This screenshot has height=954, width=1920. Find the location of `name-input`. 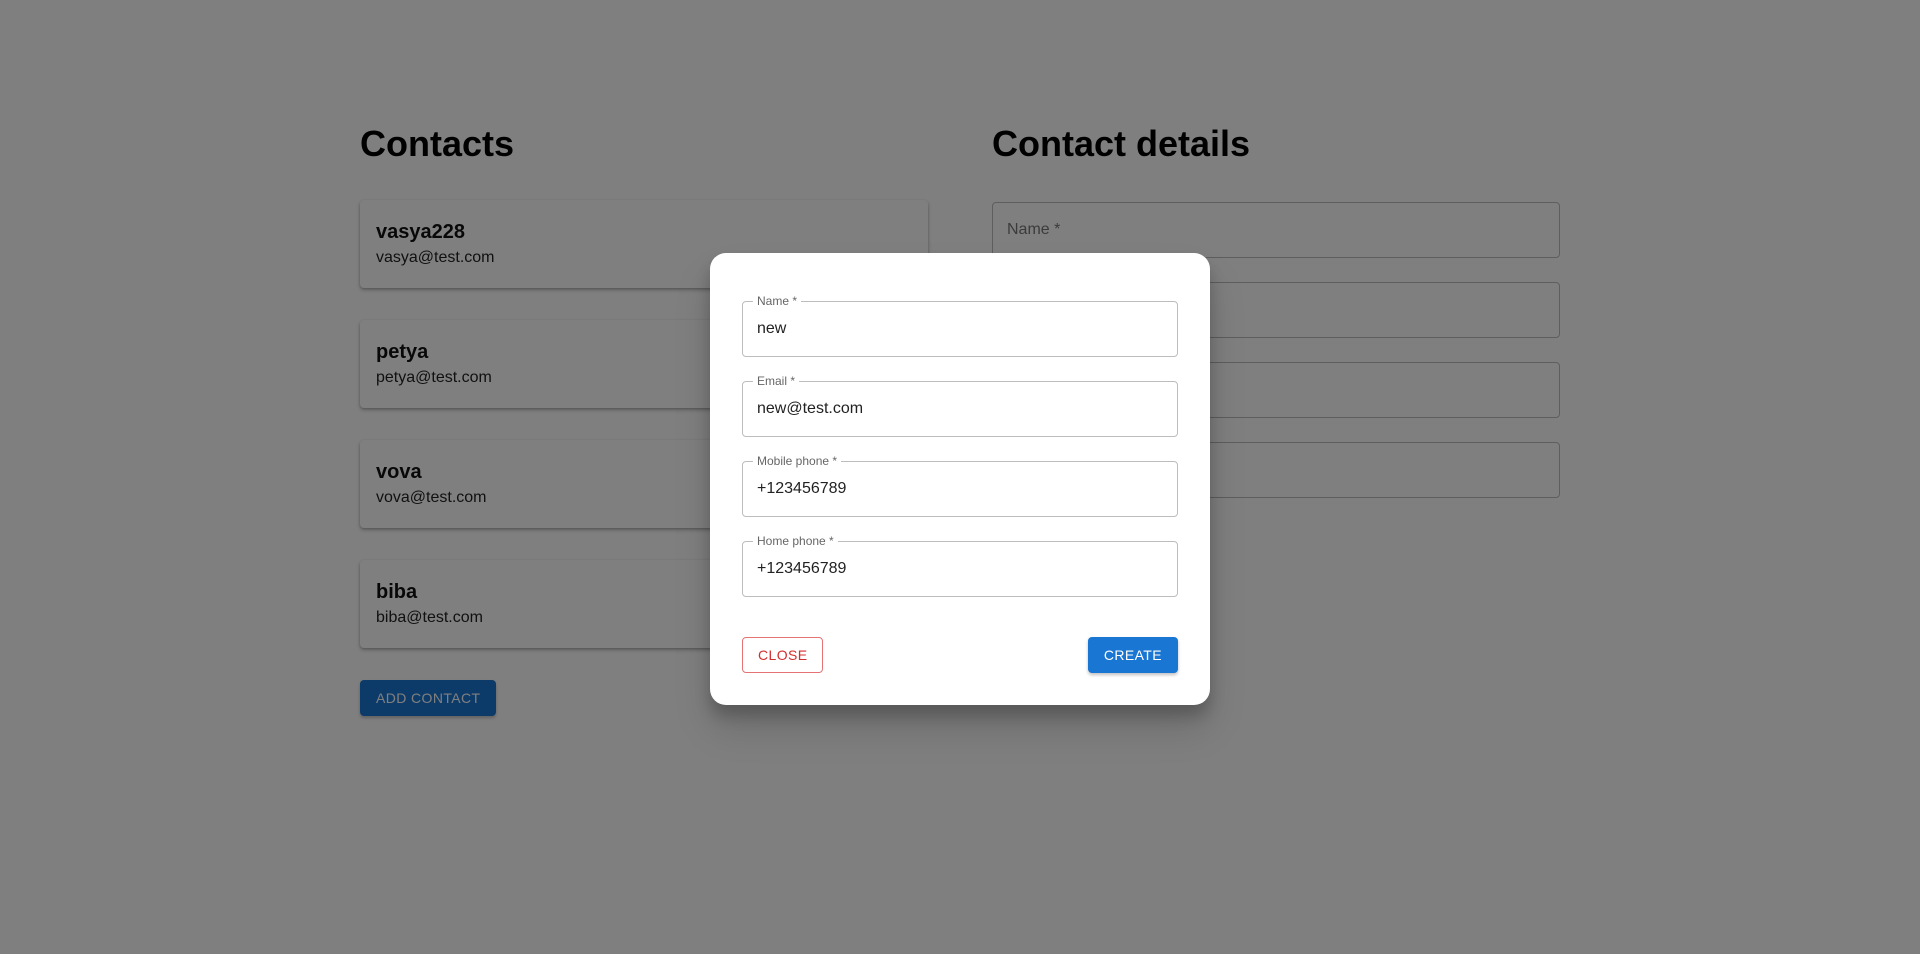

name-input is located at coordinates (960, 329).